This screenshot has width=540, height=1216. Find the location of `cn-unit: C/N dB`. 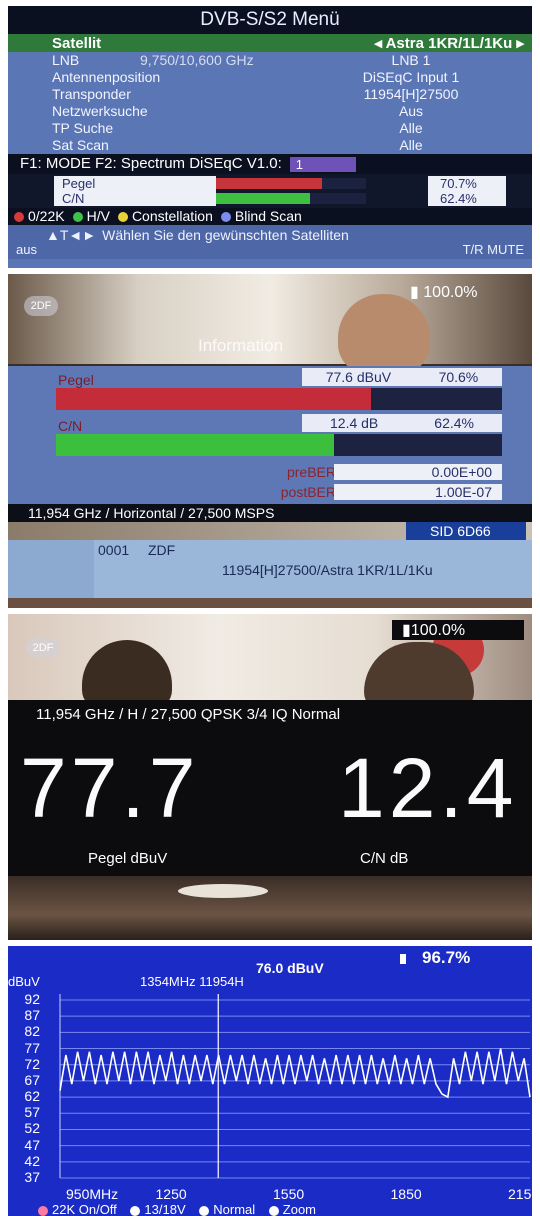

cn-unit: C/N dB is located at coordinates (384, 858).